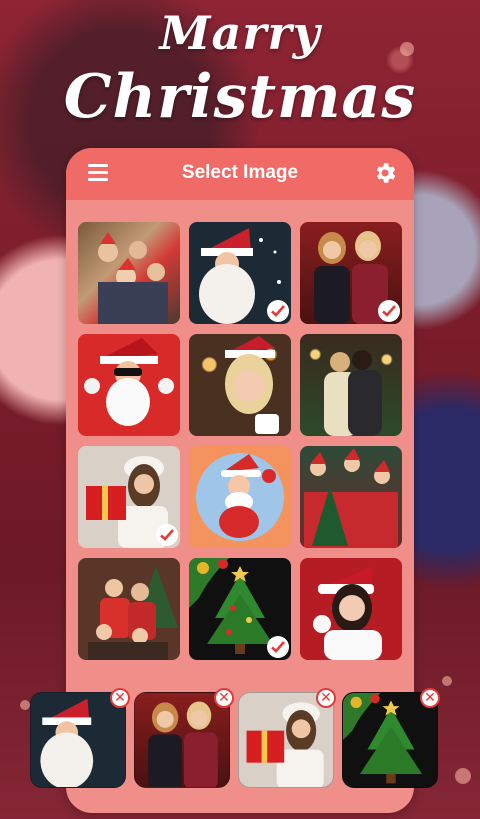  What do you see at coordinates (347, 613) in the screenshot?
I see `woman-santa-costume-photo` at bounding box center [347, 613].